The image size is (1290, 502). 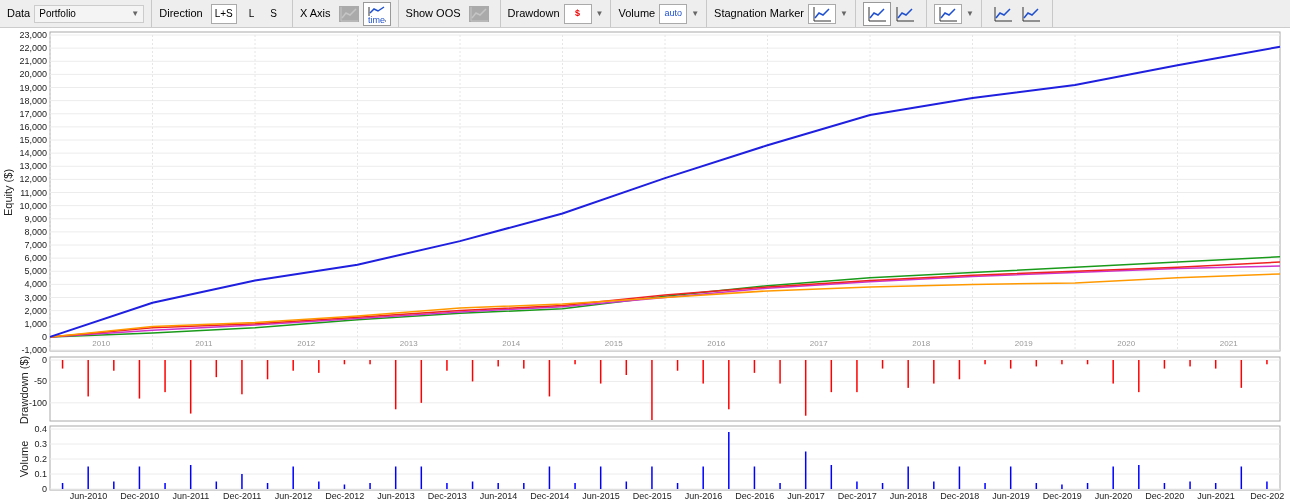 What do you see at coordinates (140, 496) in the screenshot?
I see `axis-tick-label: Dec-2010` at bounding box center [140, 496].